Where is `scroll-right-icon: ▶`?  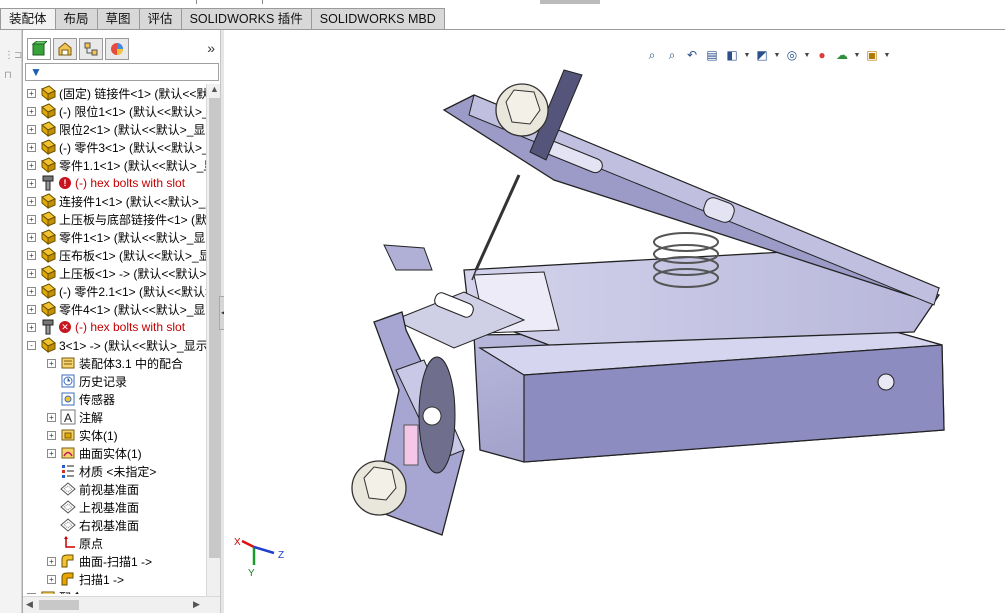 scroll-right-icon: ▶ is located at coordinates (196, 604).